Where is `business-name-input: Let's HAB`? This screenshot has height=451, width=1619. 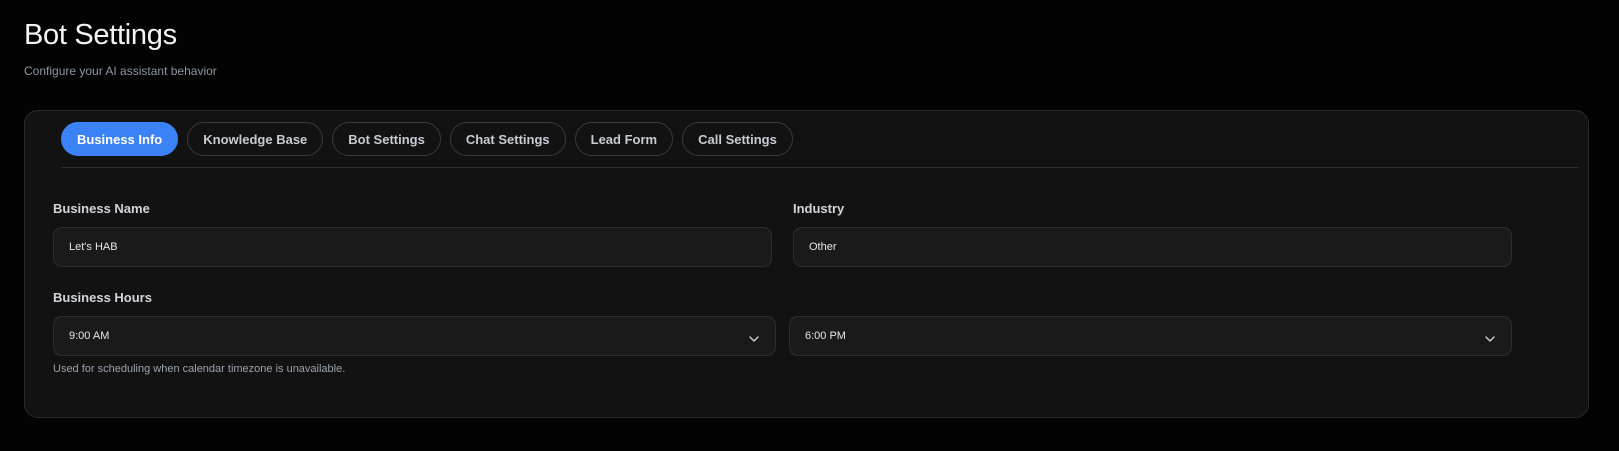 business-name-input: Let's HAB is located at coordinates (412, 247).